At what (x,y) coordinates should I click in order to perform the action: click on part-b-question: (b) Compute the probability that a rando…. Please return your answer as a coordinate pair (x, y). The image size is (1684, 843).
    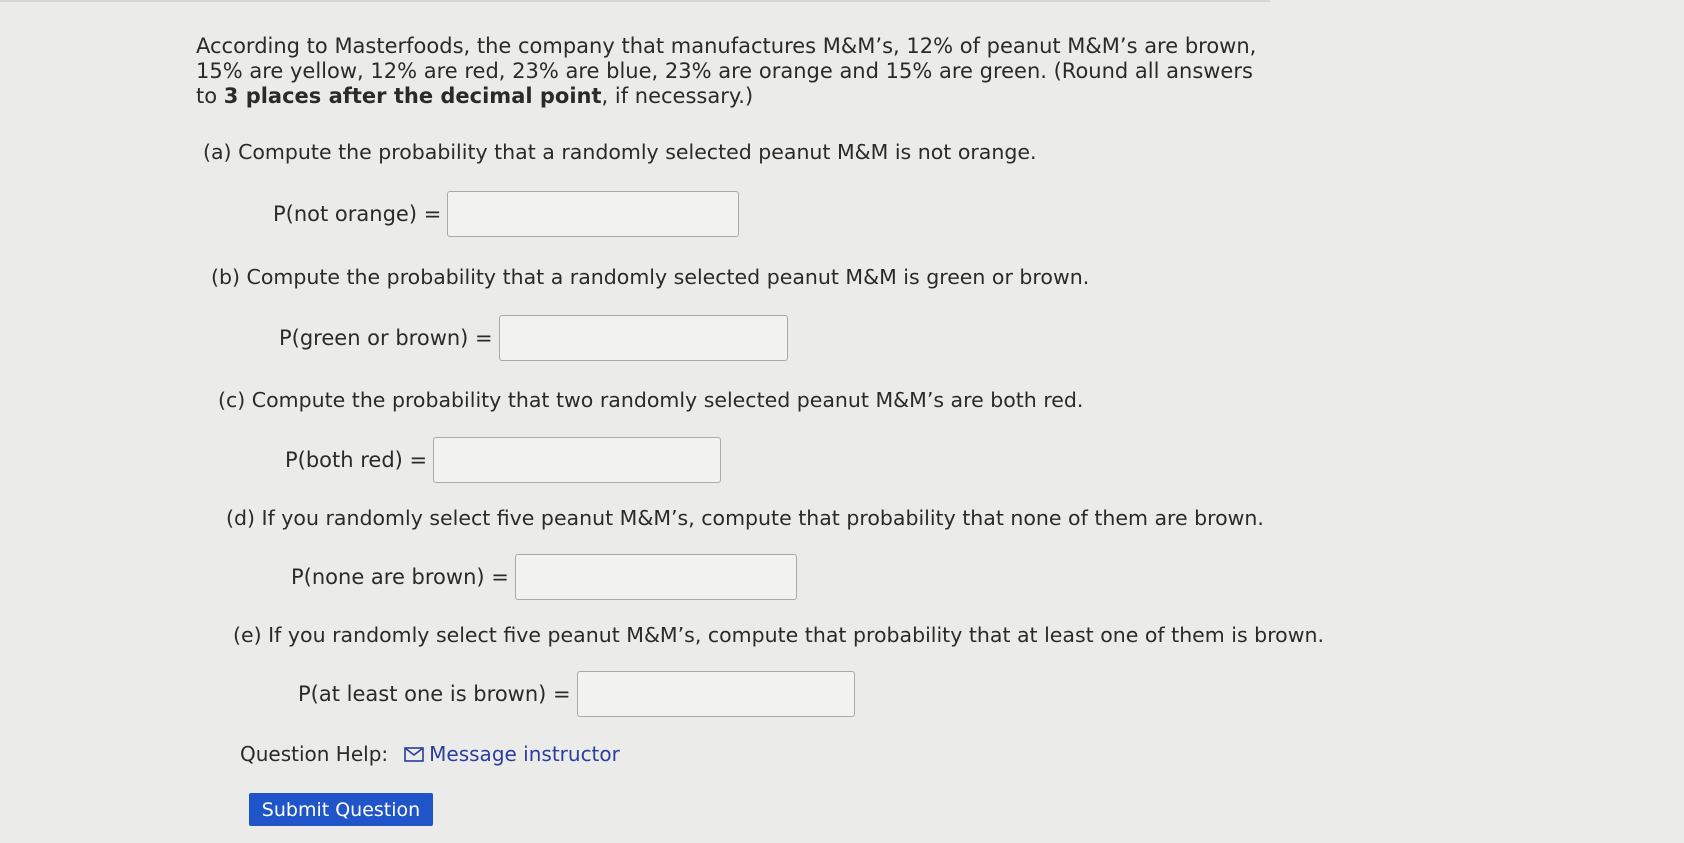
    Looking at the image, I should click on (650, 277).